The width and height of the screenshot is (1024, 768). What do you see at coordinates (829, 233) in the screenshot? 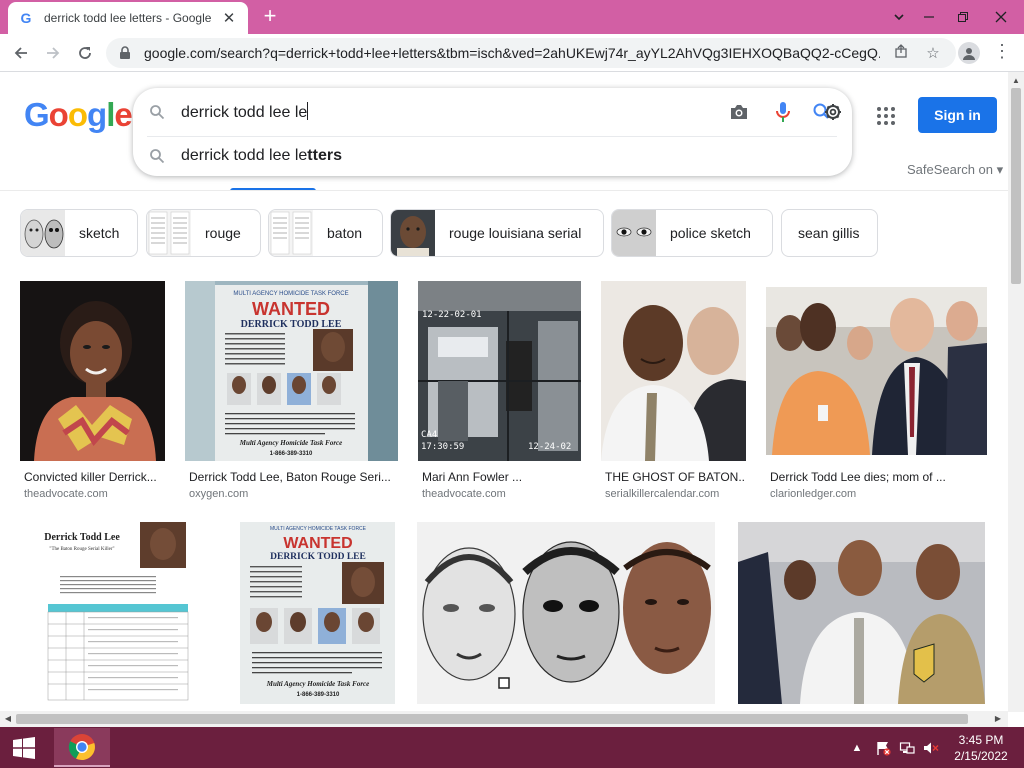
I see `related-chip-sean-gillis: sean gillis` at bounding box center [829, 233].